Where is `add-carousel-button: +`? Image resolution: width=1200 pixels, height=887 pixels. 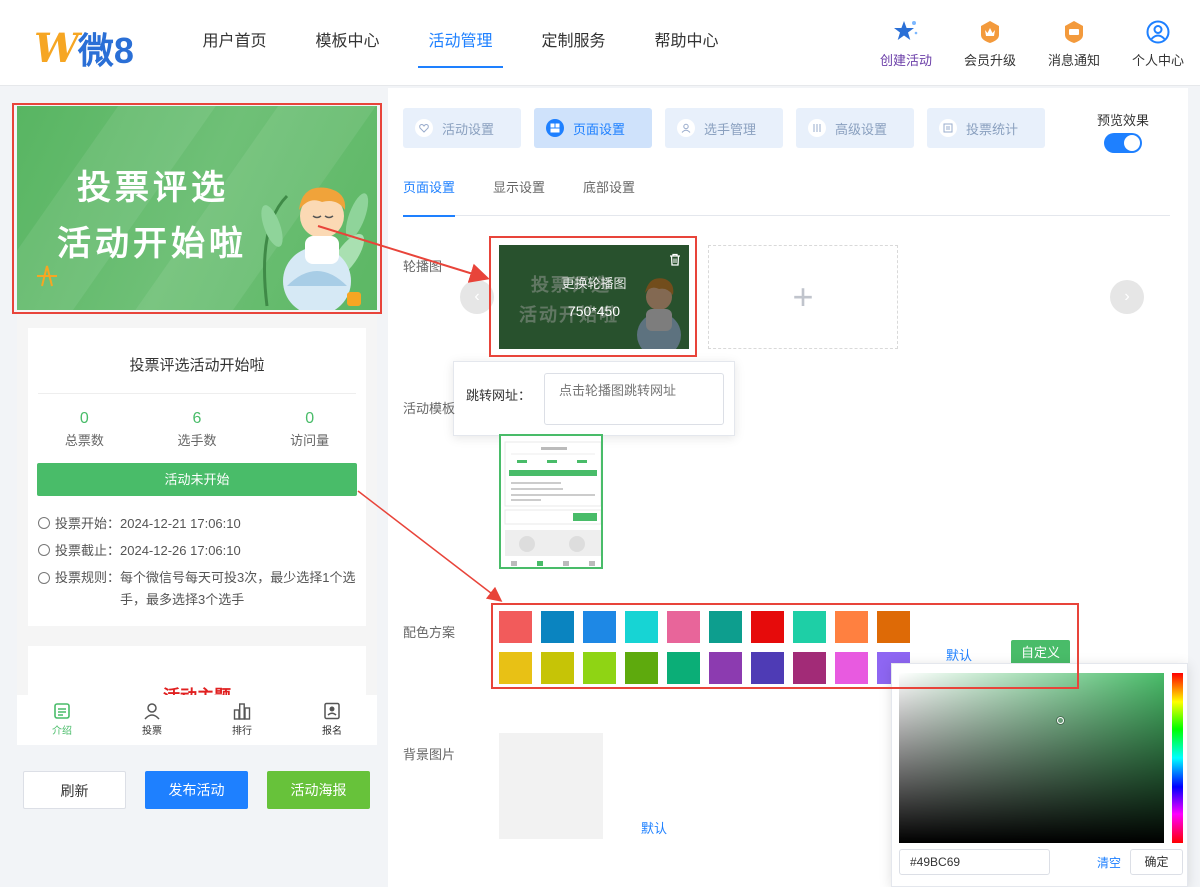 add-carousel-button: + is located at coordinates (803, 297).